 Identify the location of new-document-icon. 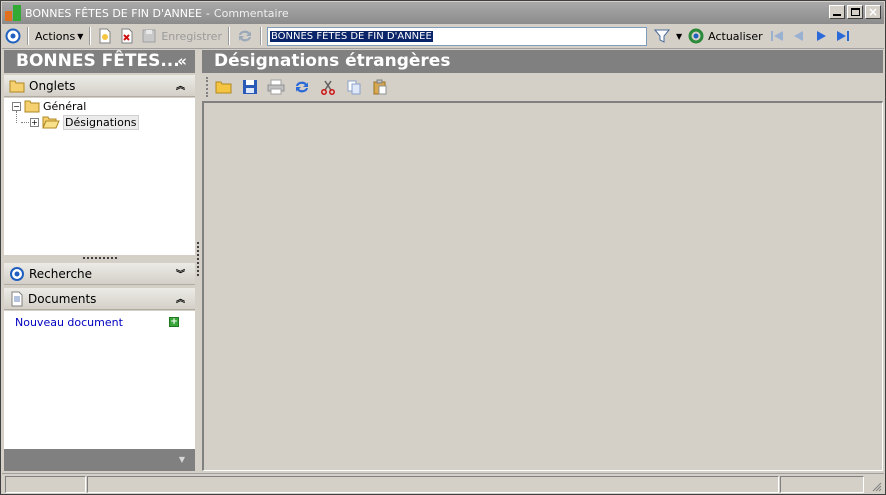
(105, 36).